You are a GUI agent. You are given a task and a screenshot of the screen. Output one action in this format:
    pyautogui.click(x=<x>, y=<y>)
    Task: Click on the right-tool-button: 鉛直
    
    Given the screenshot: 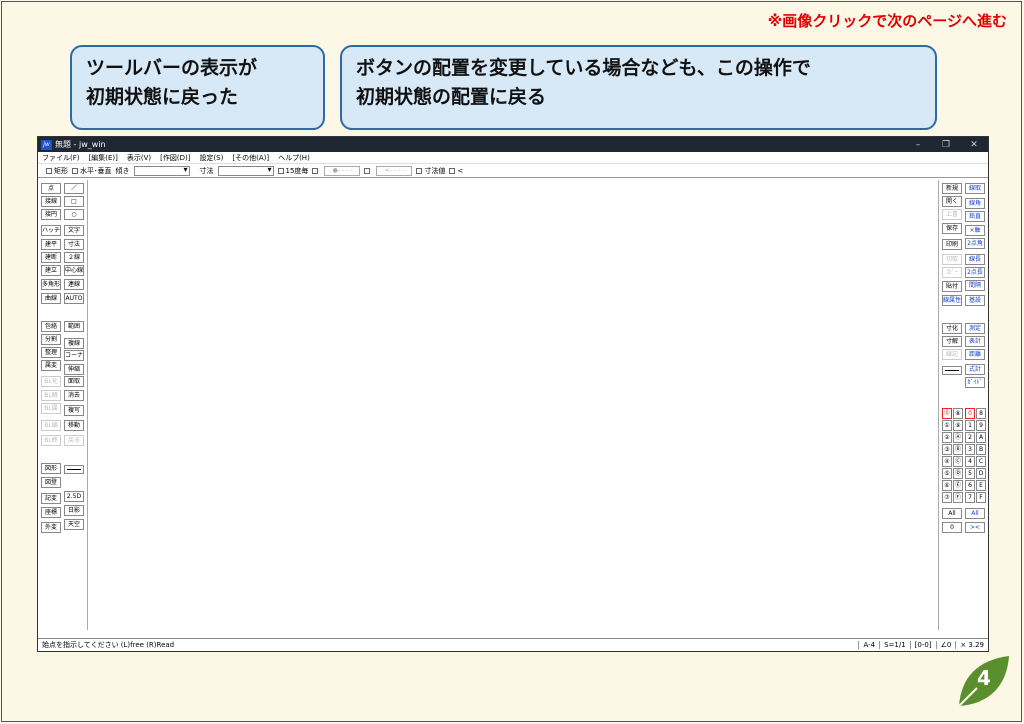 What is the action you would take?
    pyautogui.click(x=975, y=216)
    